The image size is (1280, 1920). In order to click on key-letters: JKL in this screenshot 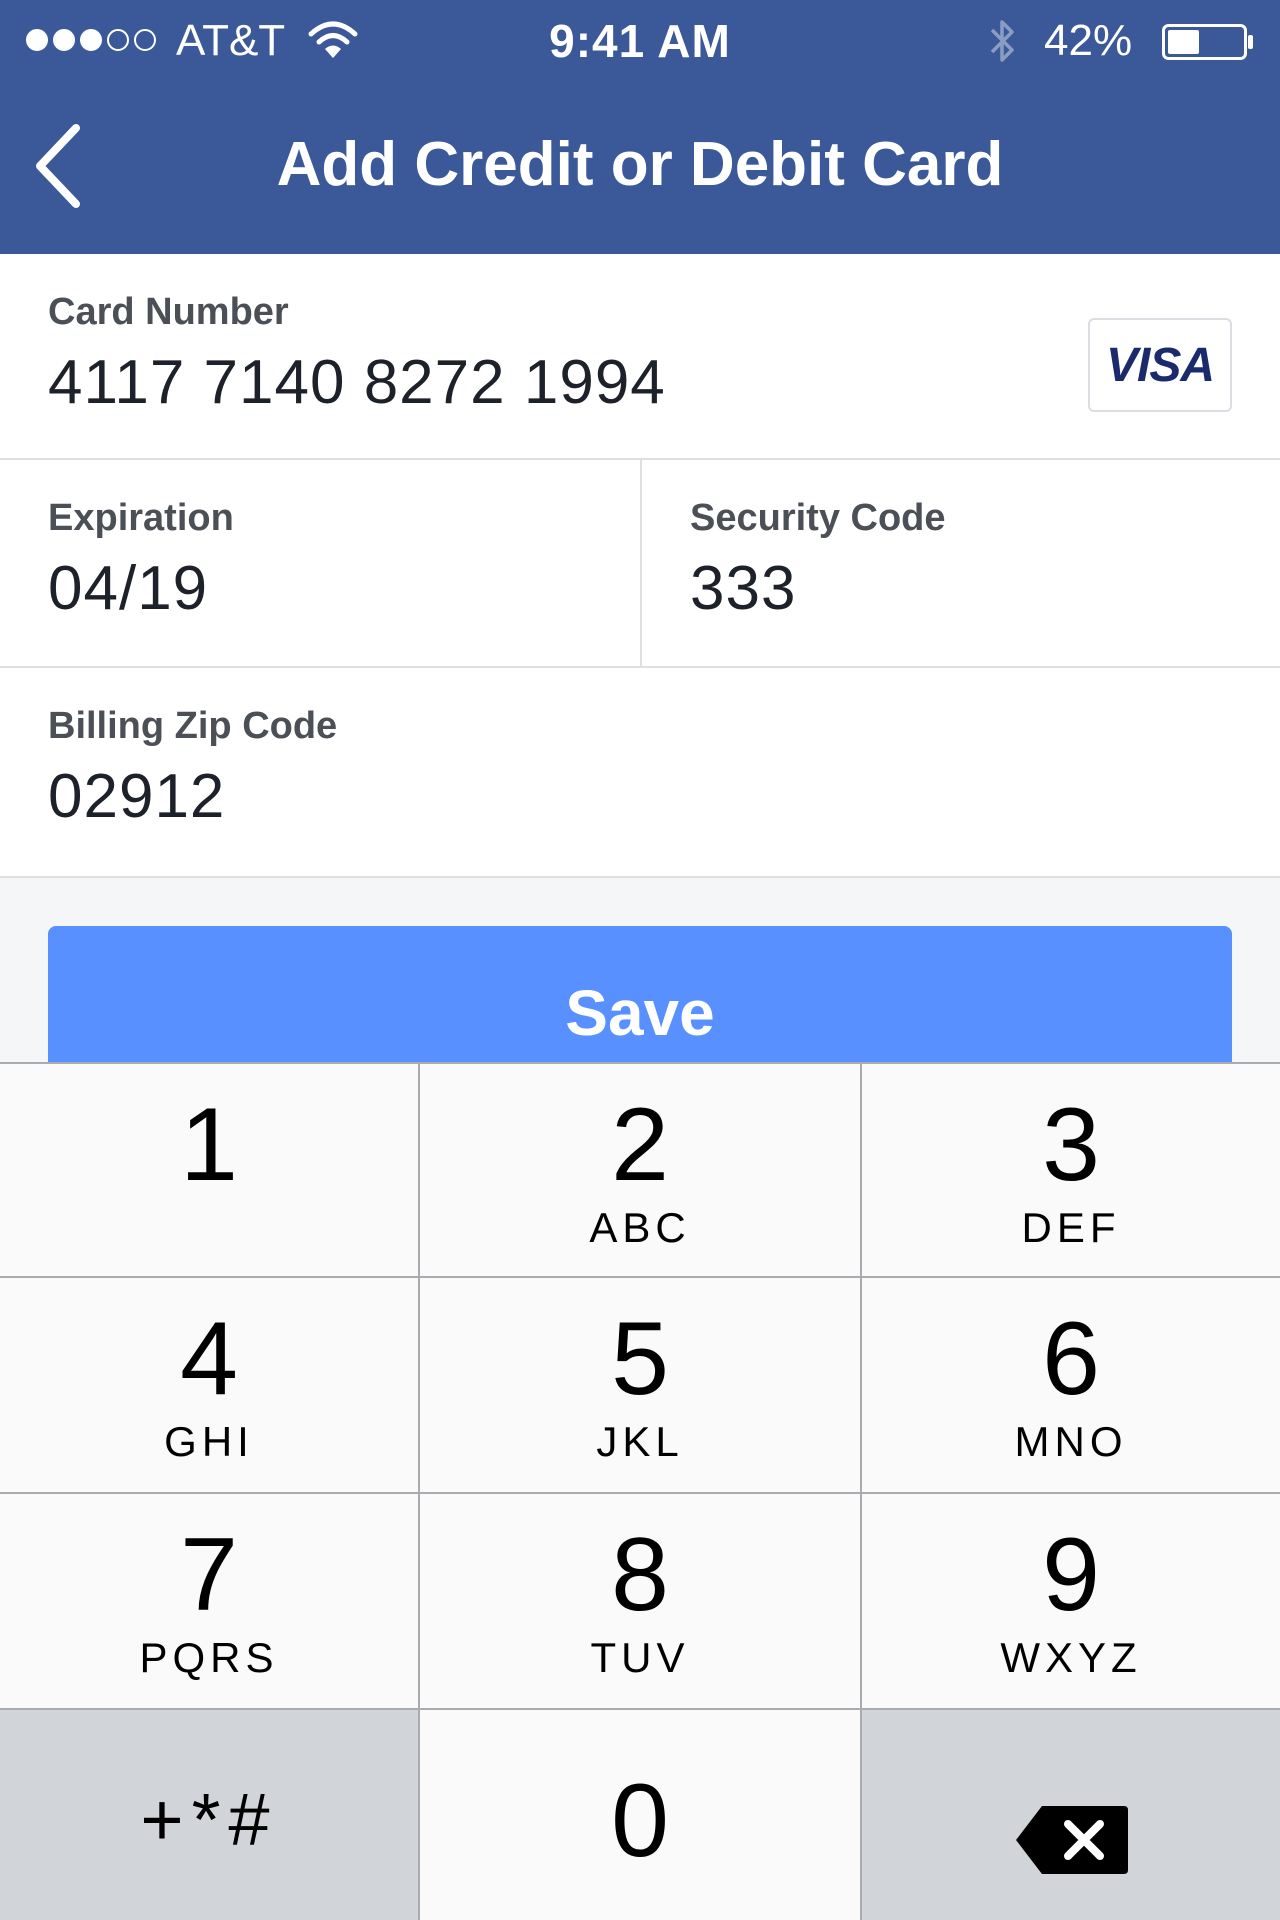, I will do `click(640, 1441)`.